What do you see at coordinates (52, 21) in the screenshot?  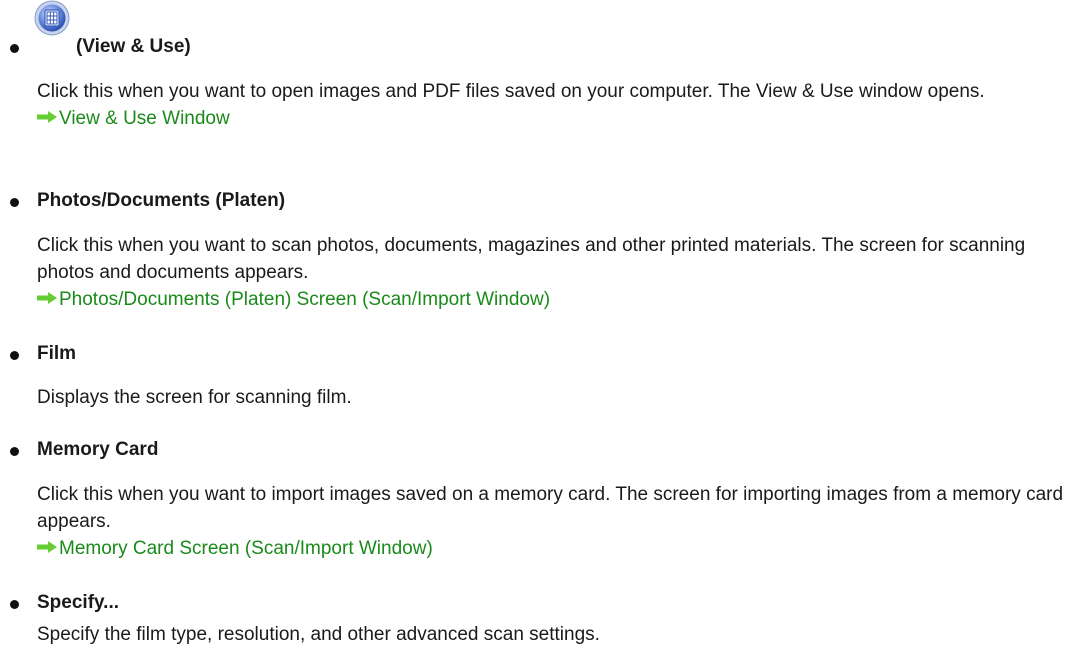 I see `view-and-use-icon` at bounding box center [52, 21].